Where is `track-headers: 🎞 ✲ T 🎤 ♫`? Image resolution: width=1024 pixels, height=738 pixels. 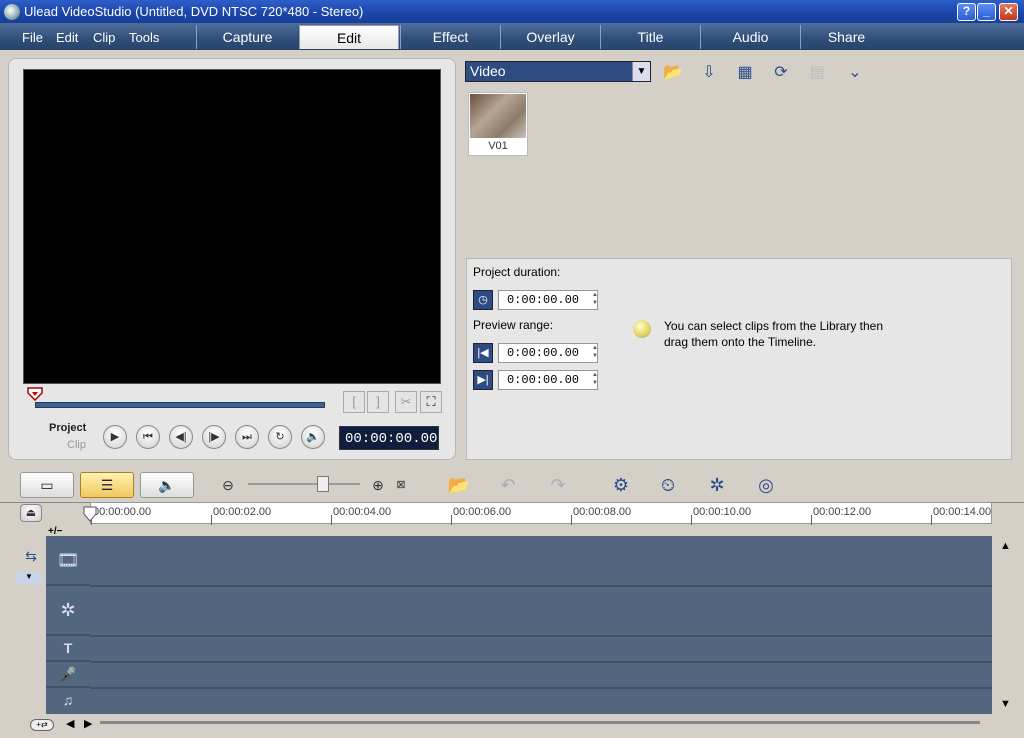 track-headers: 🎞 ✲ T 🎤 ♫ is located at coordinates (68, 625).